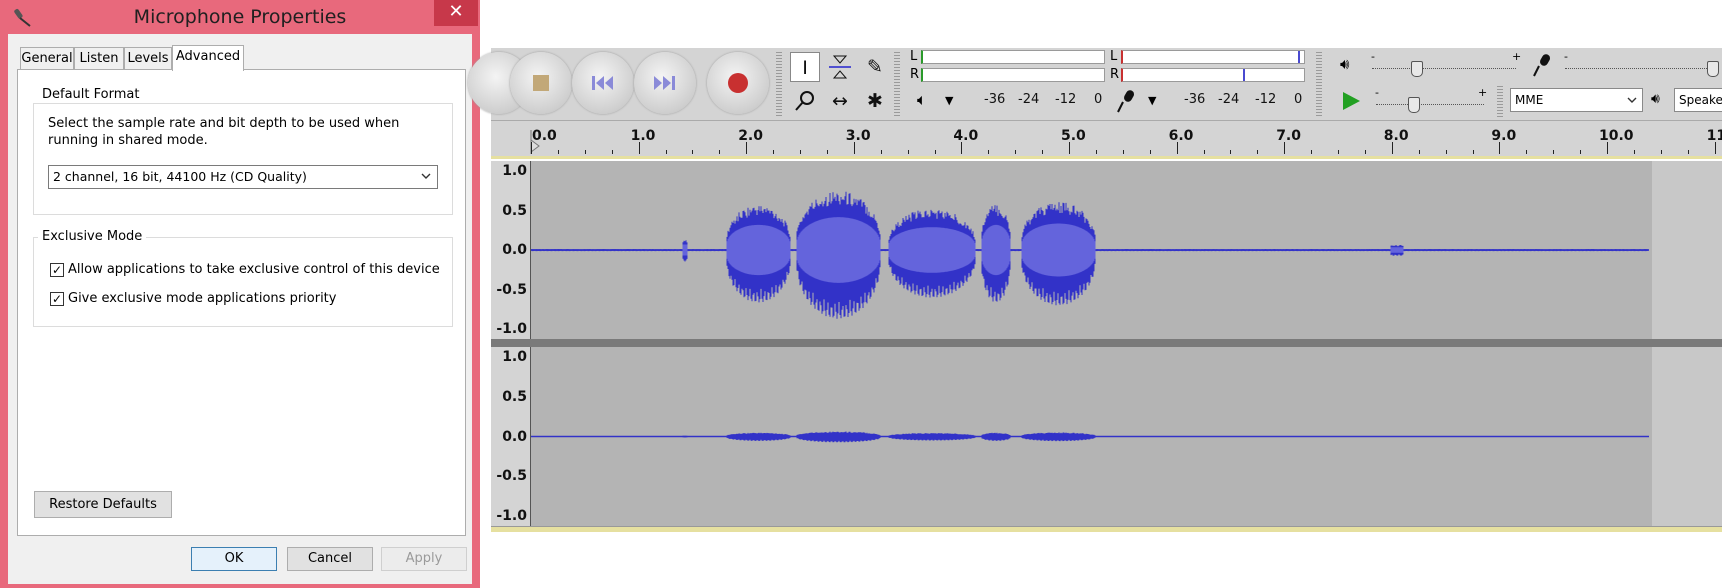 The image size is (1722, 588). Describe the element at coordinates (840, 101) in the screenshot. I see `timeshift-tool-button: ↔` at that location.